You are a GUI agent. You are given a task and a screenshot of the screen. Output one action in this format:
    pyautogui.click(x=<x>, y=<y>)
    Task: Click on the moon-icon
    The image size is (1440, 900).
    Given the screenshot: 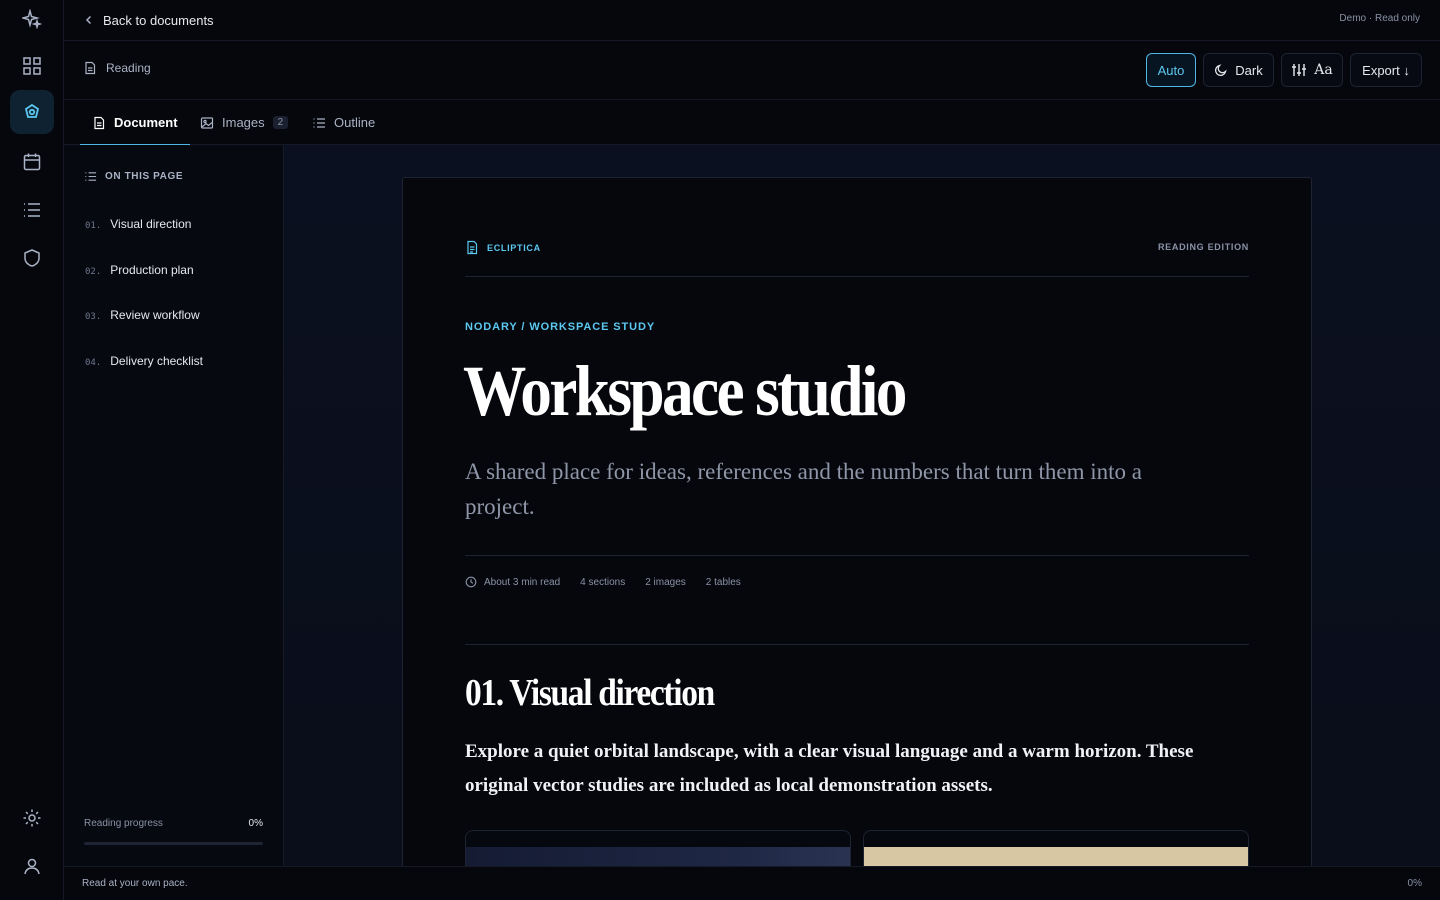 What is the action you would take?
    pyautogui.click(x=1221, y=70)
    